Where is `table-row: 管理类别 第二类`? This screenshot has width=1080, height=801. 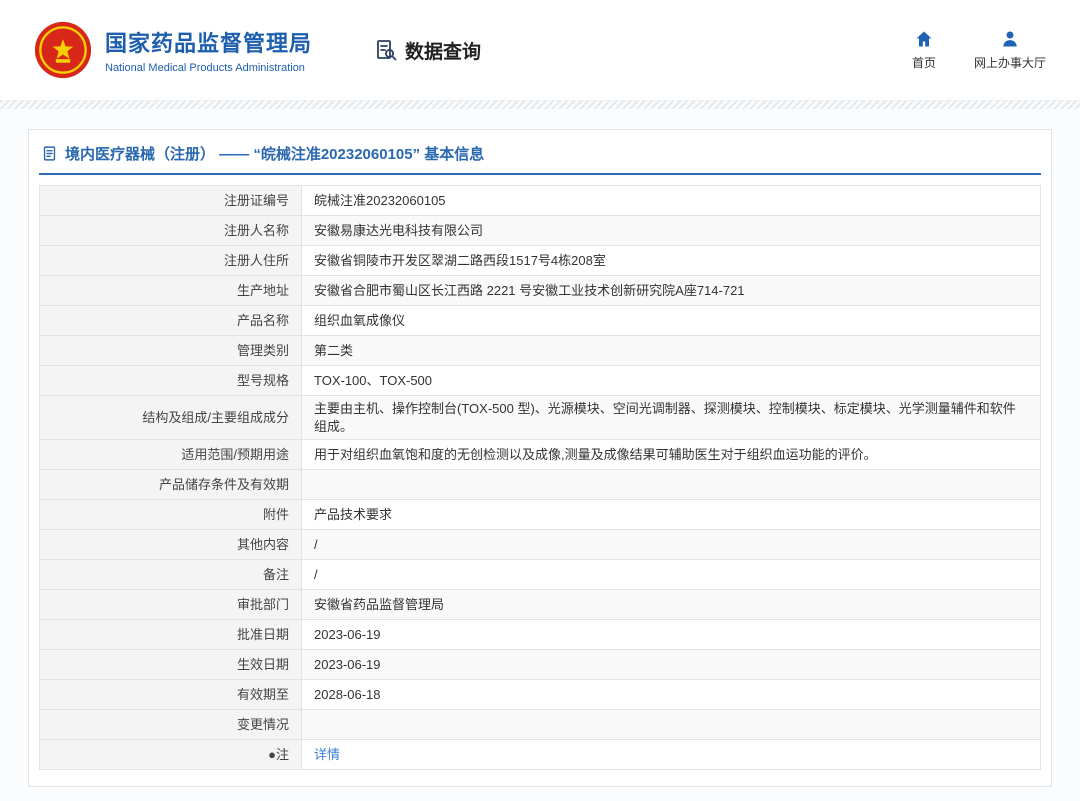 table-row: 管理类别 第二类 is located at coordinates (540, 350).